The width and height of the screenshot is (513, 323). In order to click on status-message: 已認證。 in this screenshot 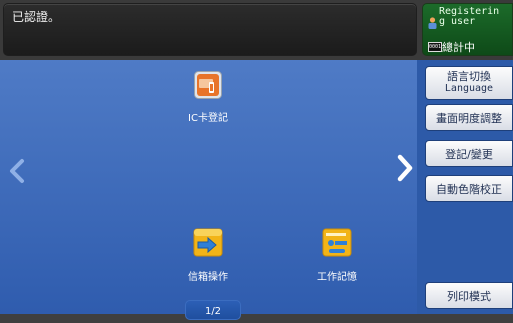, I will do `click(36, 17)`.